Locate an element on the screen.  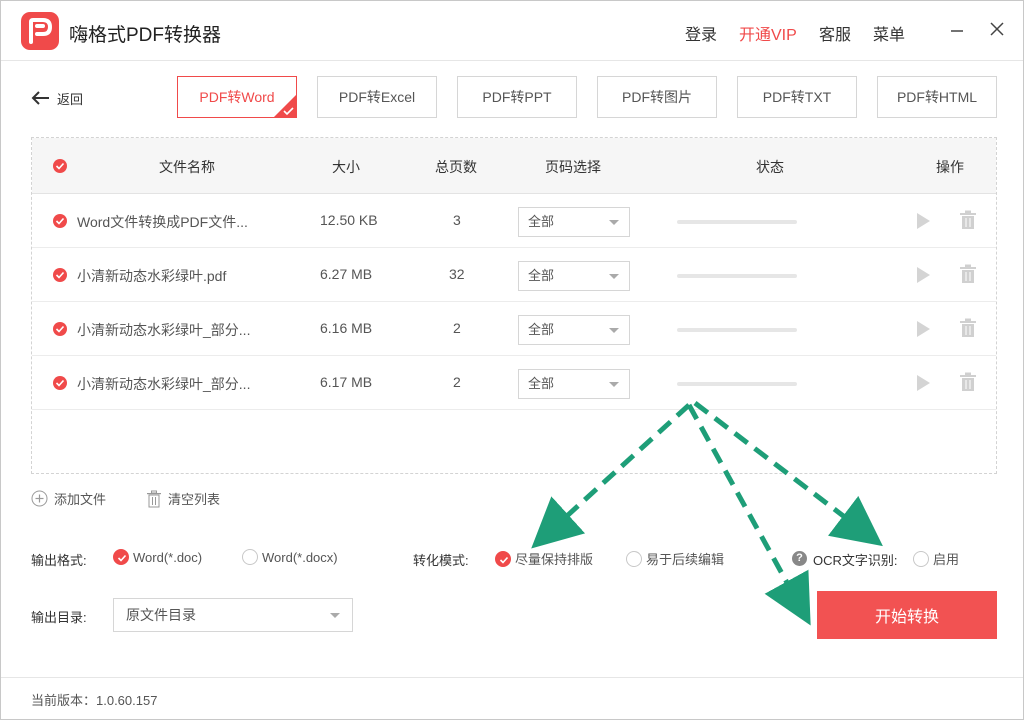
table-row: 小清新动态水彩绿叶.pdf 6.27 MB 32 全部 is located at coordinates (514, 275).